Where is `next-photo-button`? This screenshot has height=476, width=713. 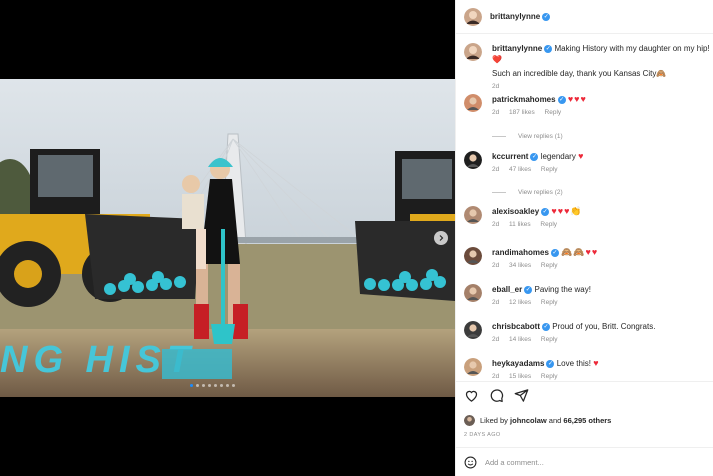
next-photo-button is located at coordinates (441, 238).